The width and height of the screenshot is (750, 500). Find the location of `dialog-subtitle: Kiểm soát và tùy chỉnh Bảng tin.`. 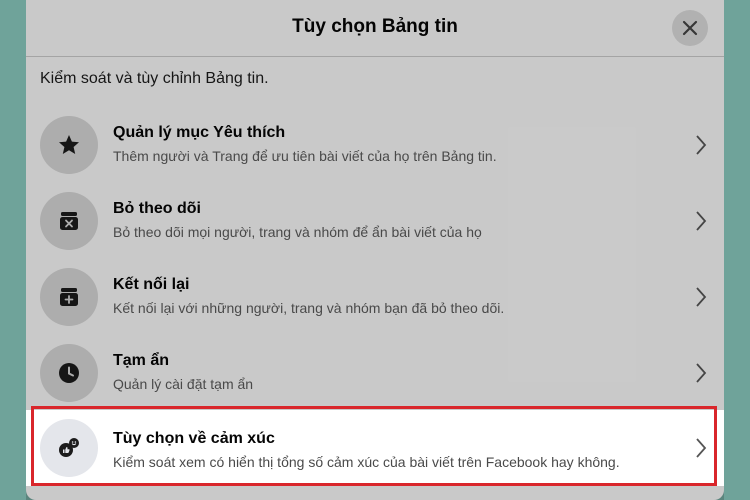

dialog-subtitle: Kiểm soát và tùy chỉnh Bảng tin. is located at coordinates (154, 78).